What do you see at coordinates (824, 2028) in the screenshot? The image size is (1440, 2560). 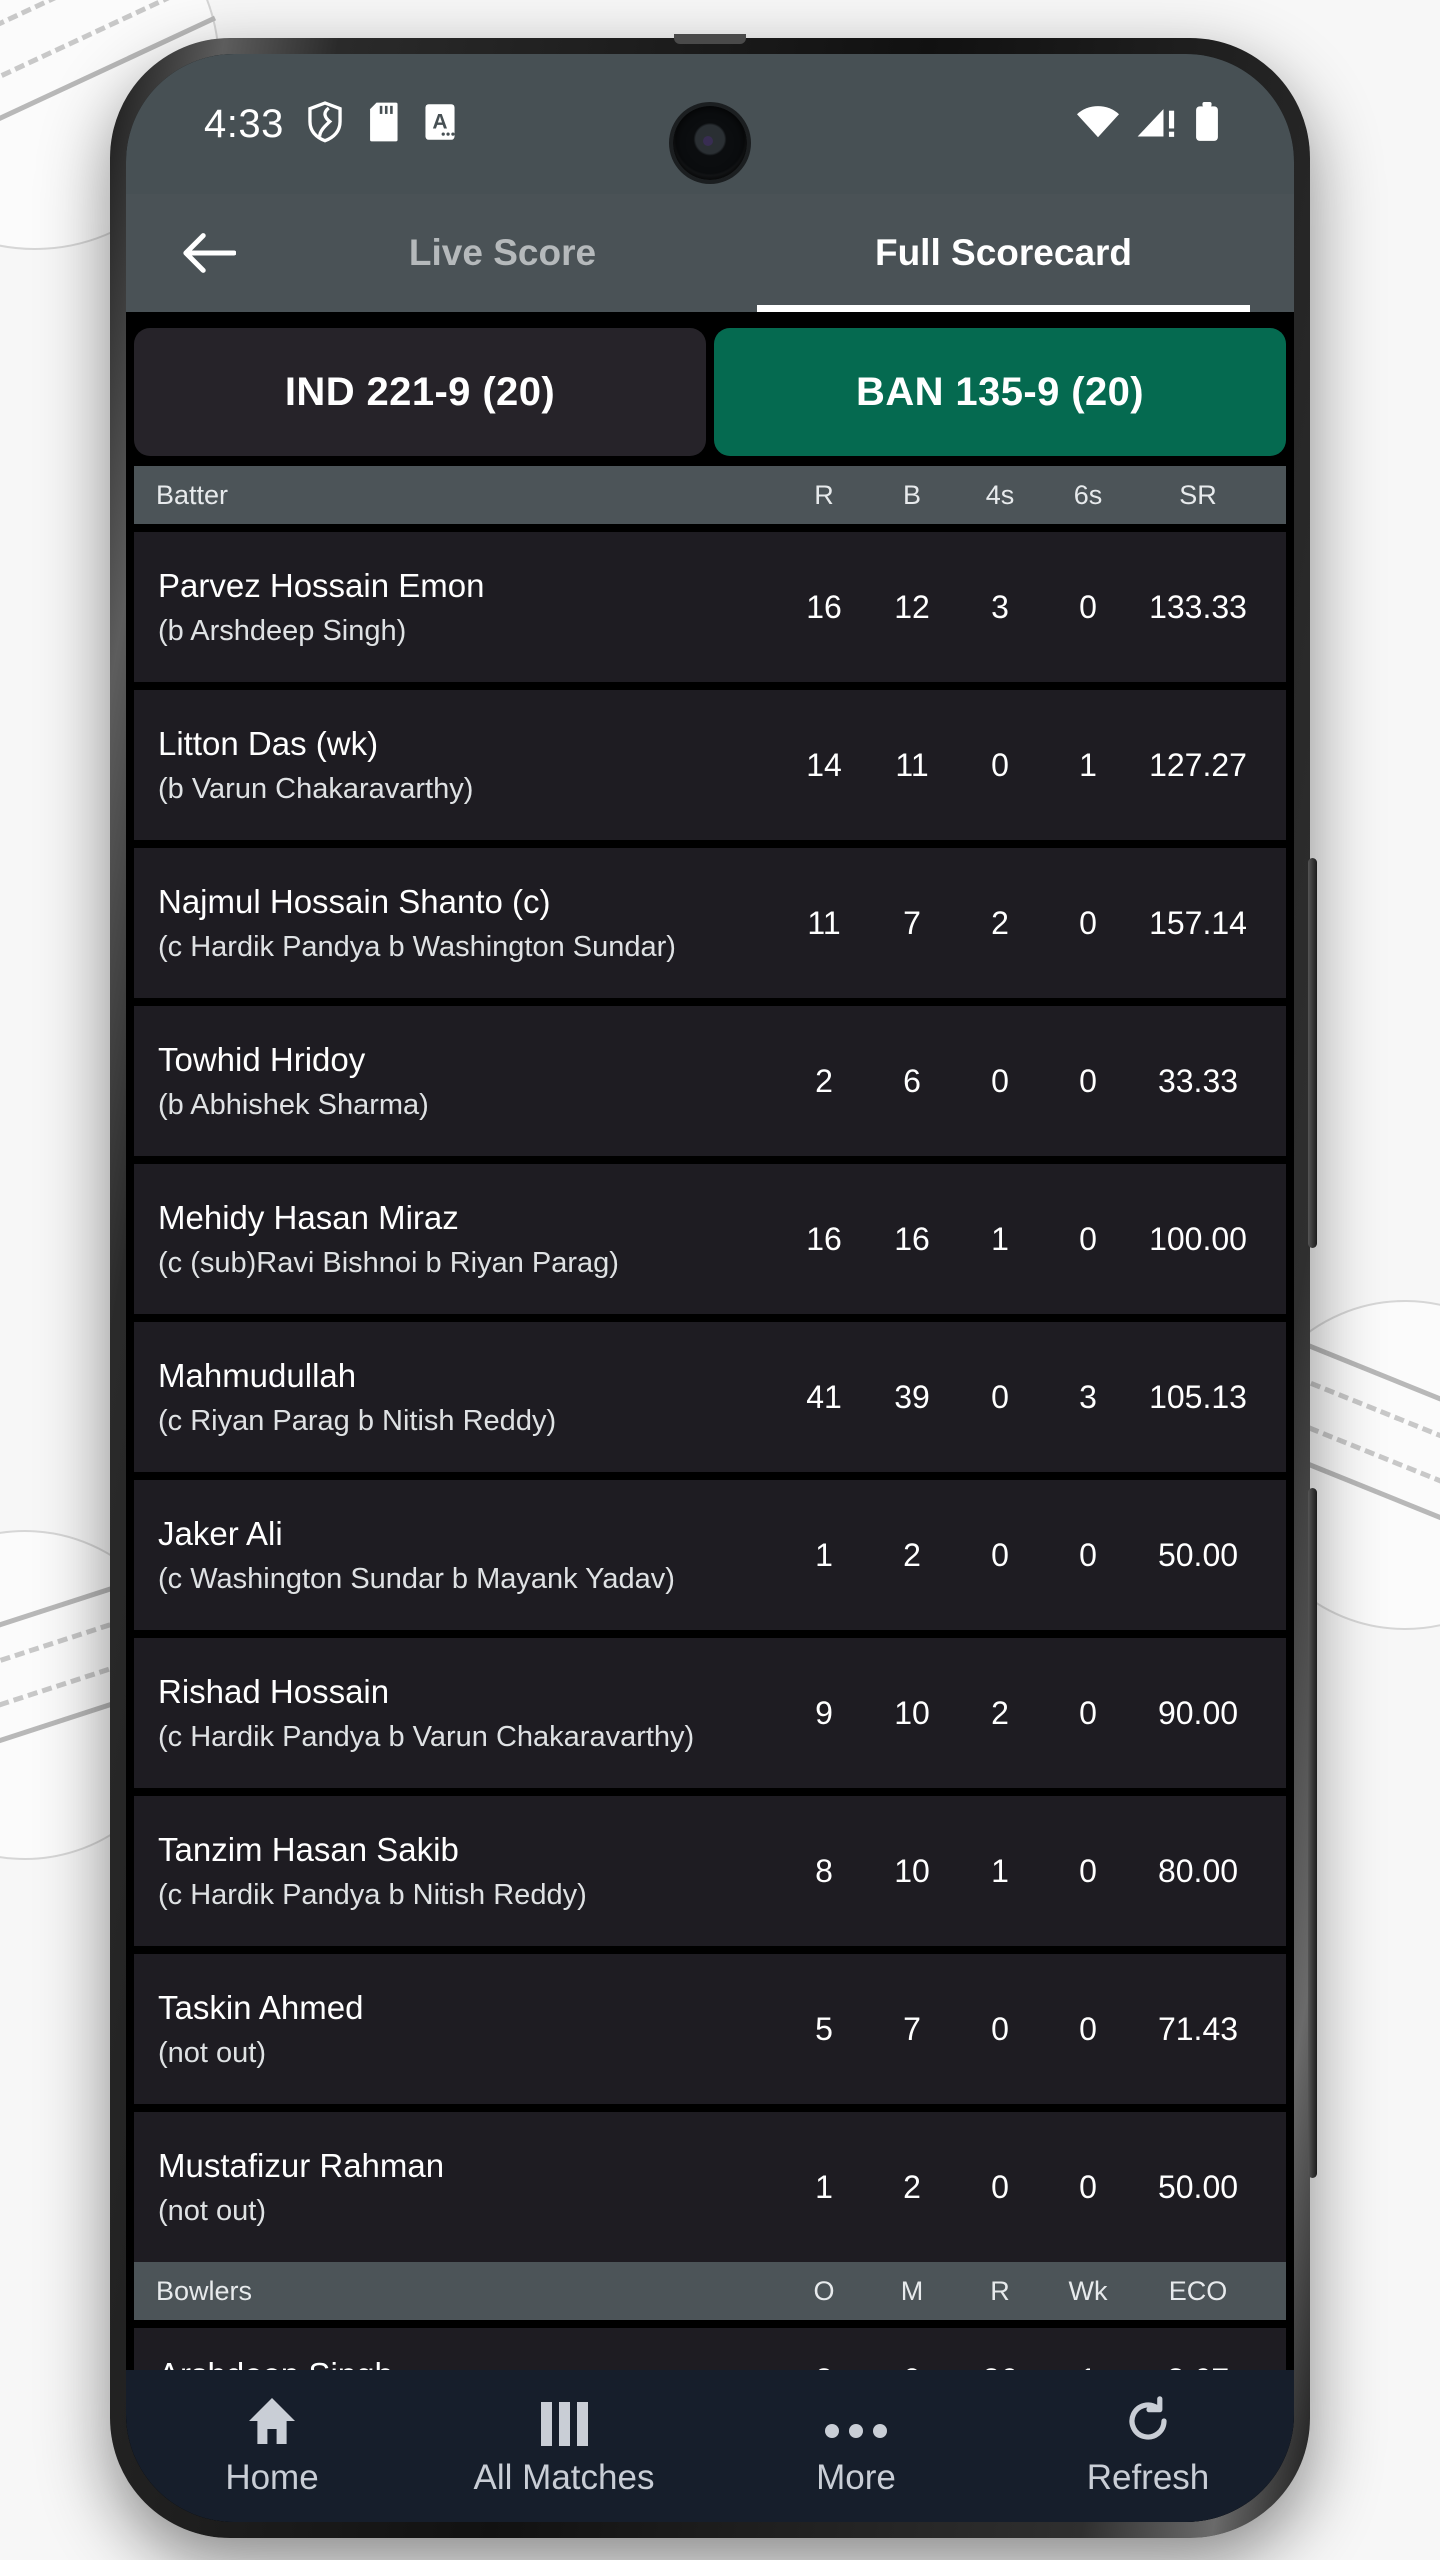 I see `batter-runs: 5` at bounding box center [824, 2028].